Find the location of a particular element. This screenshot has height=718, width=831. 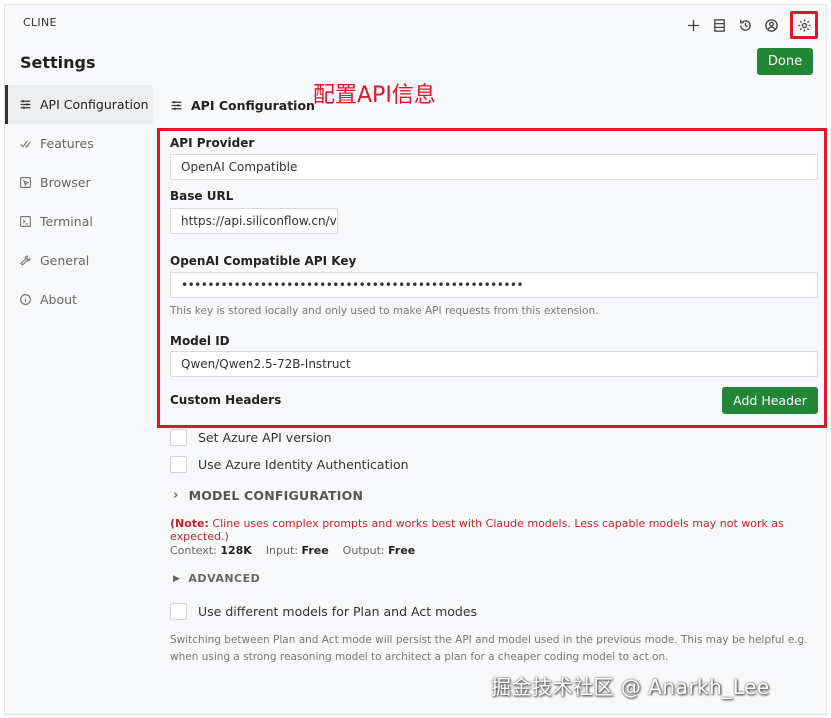

page-title: Settings is located at coordinates (58, 62).